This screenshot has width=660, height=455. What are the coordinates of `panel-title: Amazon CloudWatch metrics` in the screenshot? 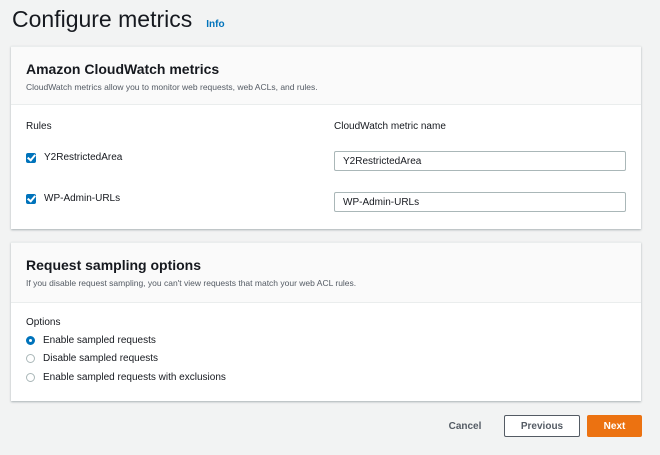 It's located at (123, 69).